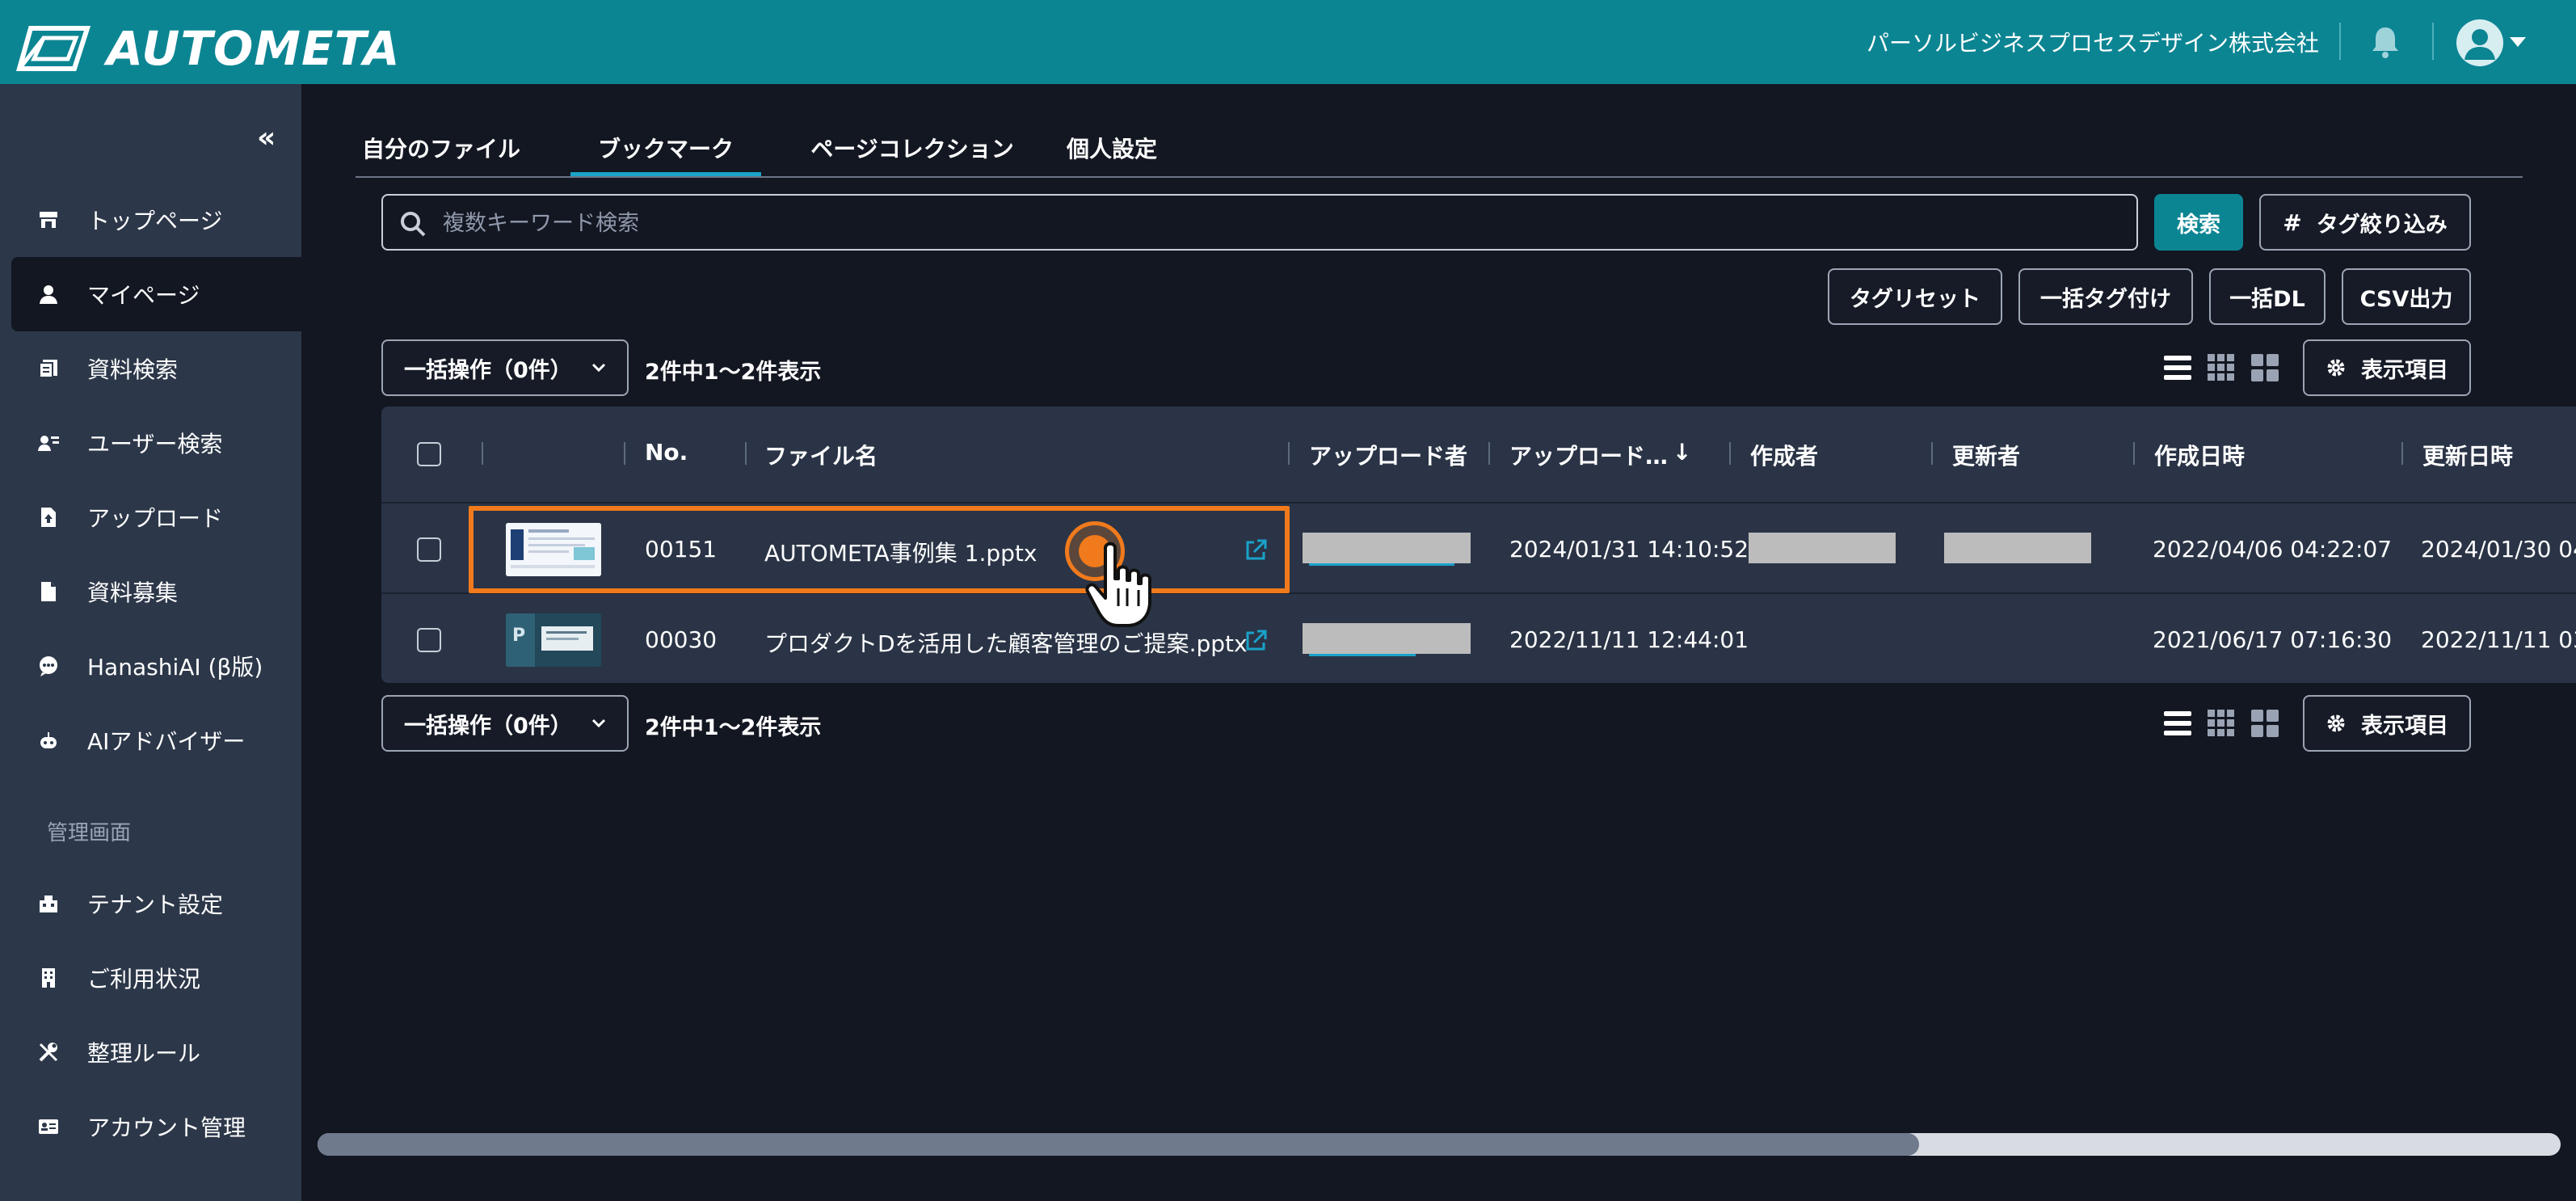  I want to click on tab-my-files: 自分のファイル, so click(441, 152).